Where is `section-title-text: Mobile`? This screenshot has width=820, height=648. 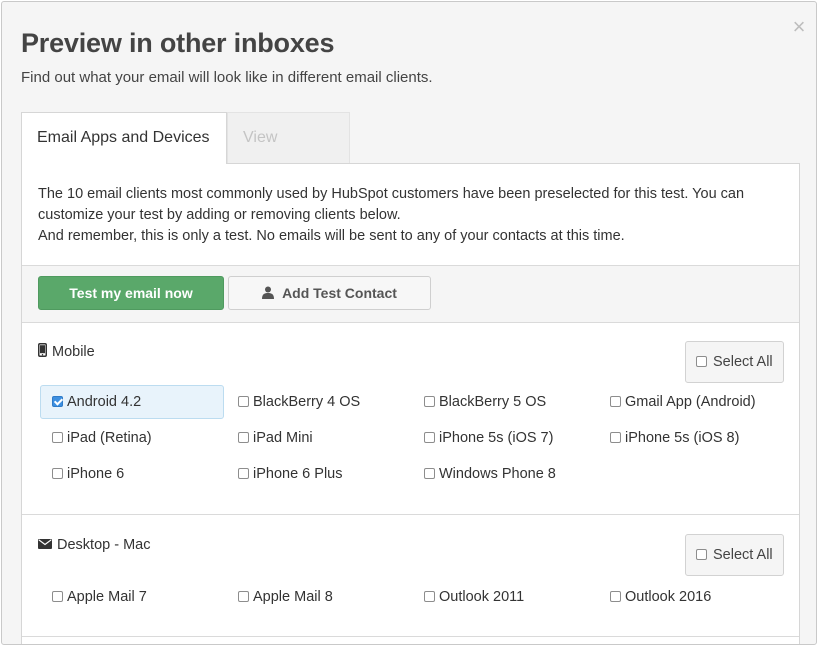 section-title-text: Mobile is located at coordinates (73, 351).